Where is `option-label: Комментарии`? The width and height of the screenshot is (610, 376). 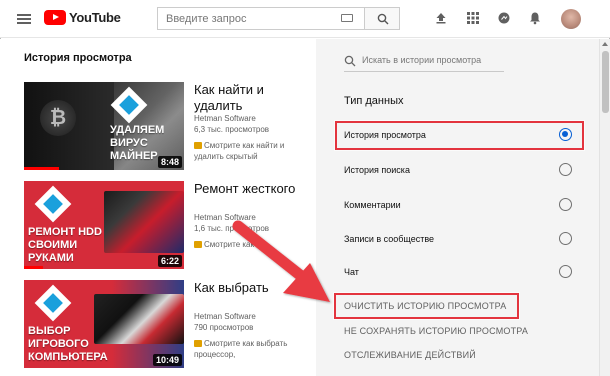 option-label: Комментарии is located at coordinates (372, 205).